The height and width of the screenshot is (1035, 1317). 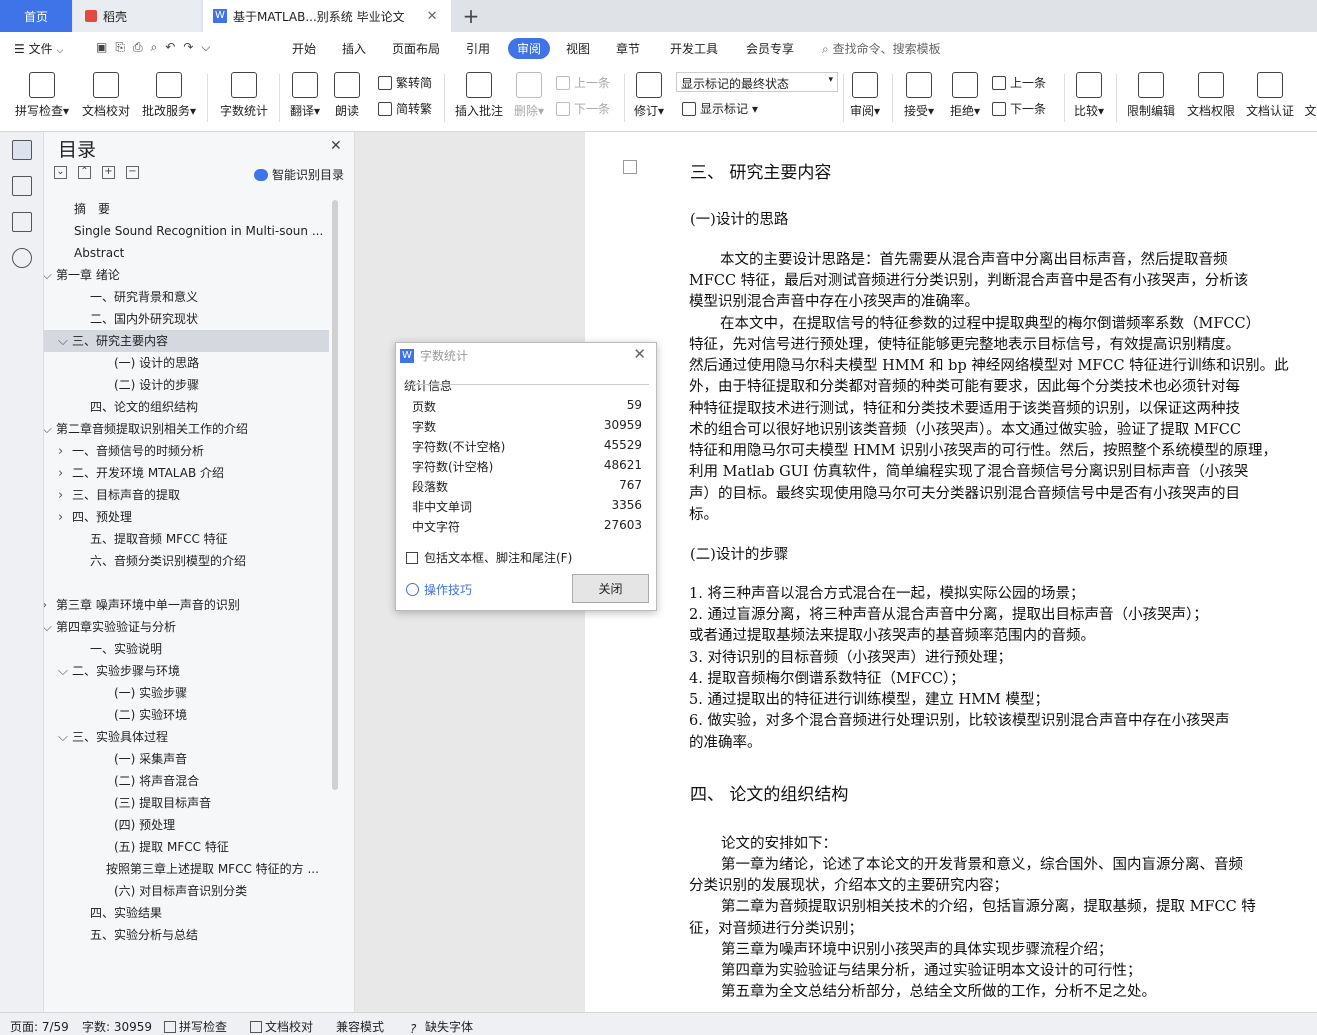 What do you see at coordinates (195, 1026) in the screenshot?
I see `spell-check-status: 拼写检查` at bounding box center [195, 1026].